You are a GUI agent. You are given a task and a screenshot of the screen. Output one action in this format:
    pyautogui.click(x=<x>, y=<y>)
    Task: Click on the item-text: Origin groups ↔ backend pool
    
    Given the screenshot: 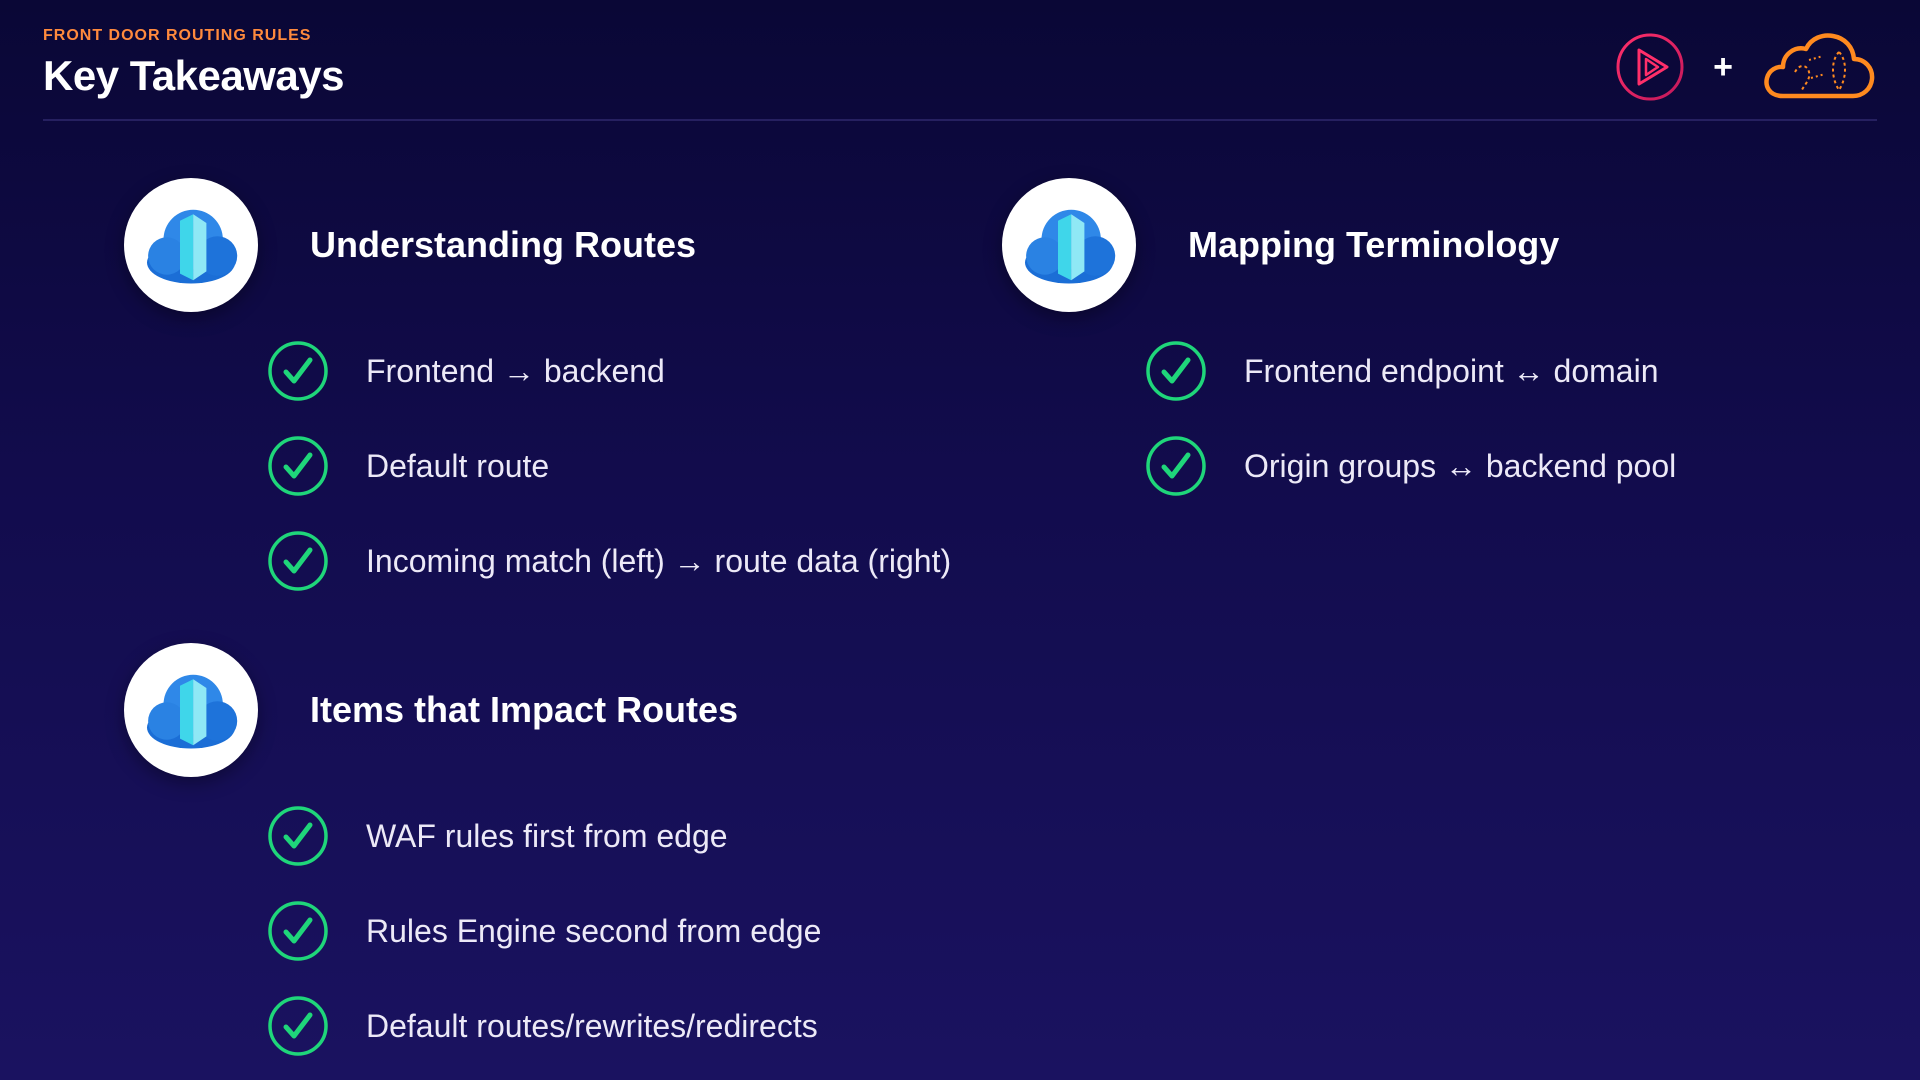 What is the action you would take?
    pyautogui.click(x=1460, y=465)
    